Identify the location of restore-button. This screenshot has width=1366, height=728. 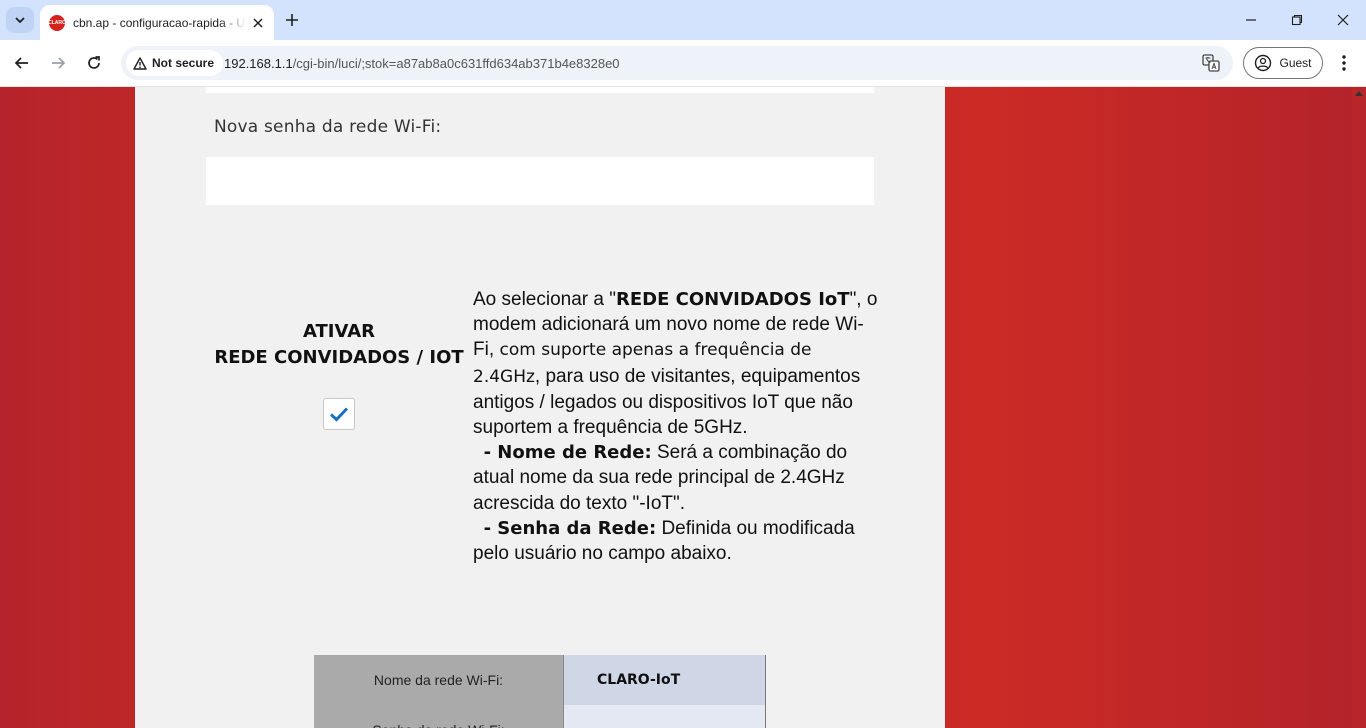
(1297, 20).